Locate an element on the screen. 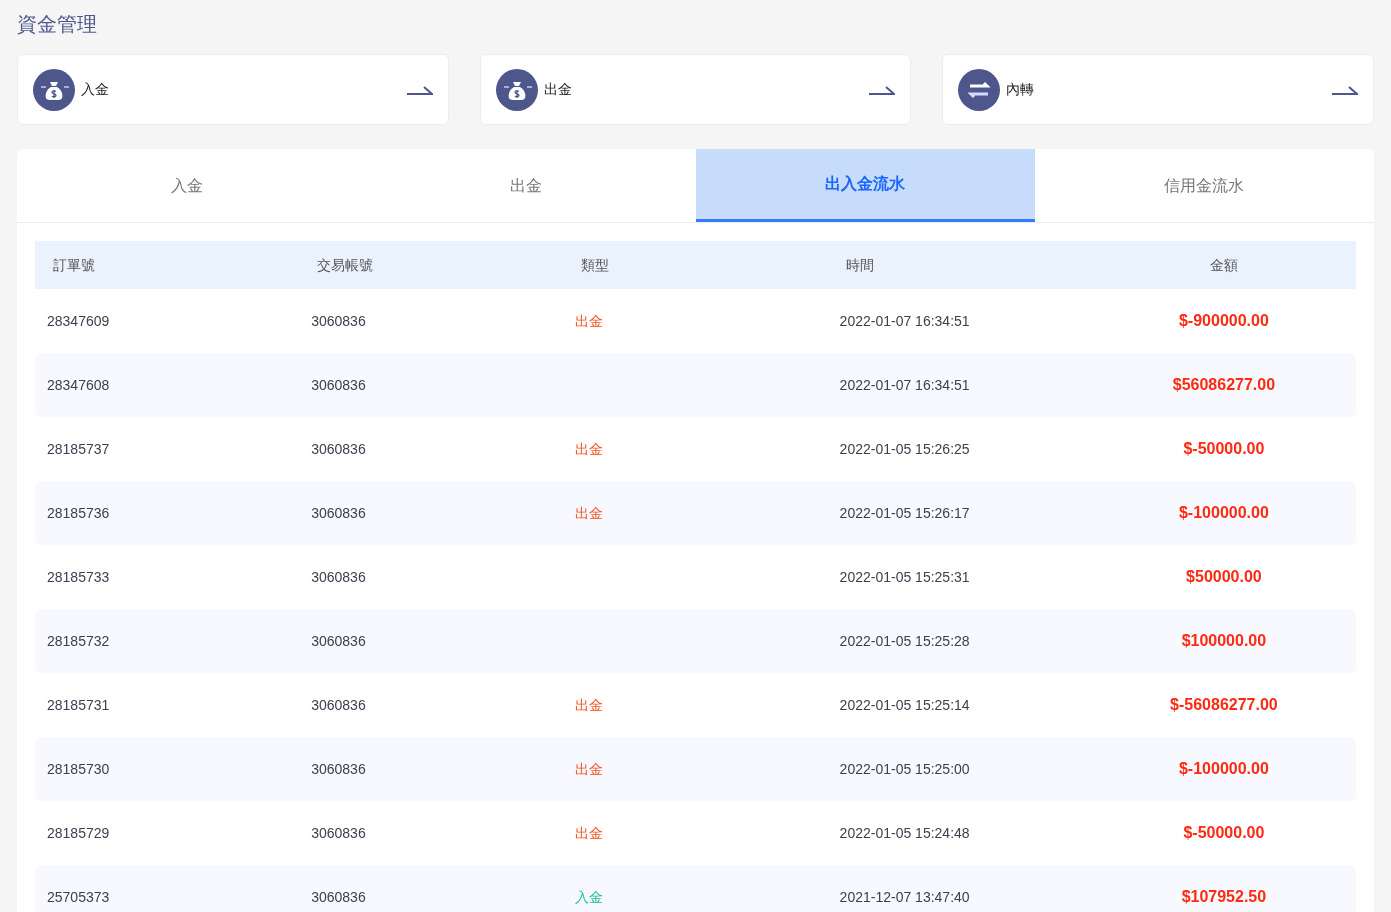  column-header: 類型 is located at coordinates (595, 264).